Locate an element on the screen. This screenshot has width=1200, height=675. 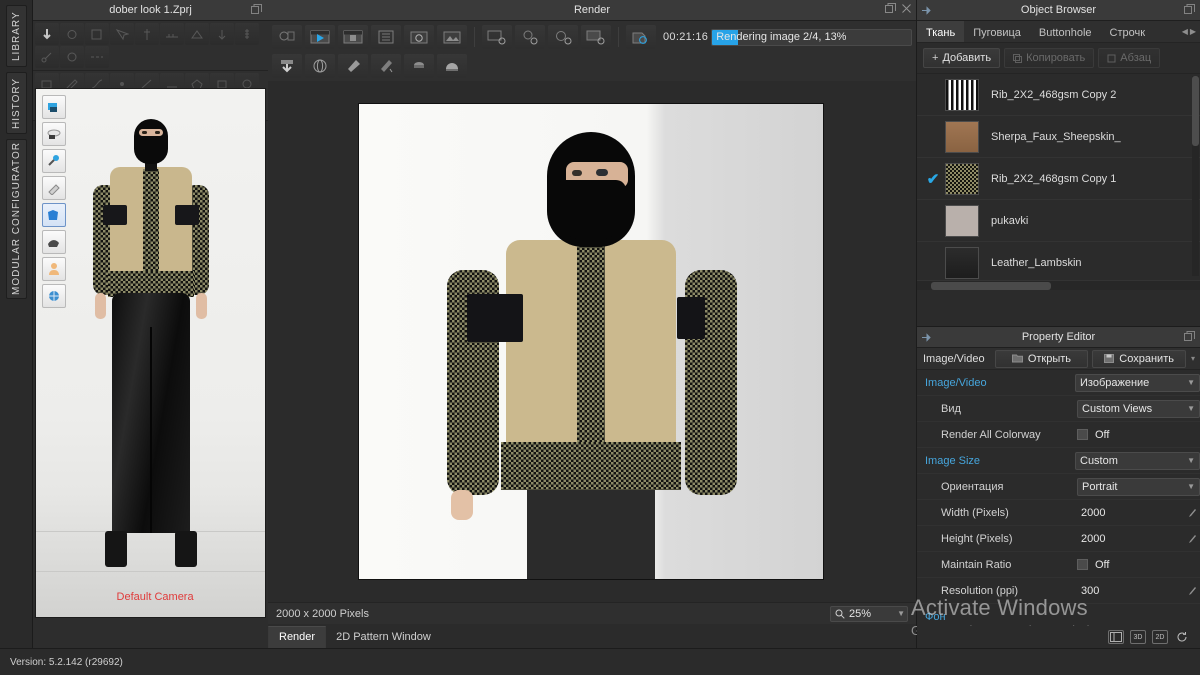
chevron-right-icon: ▶ is located at coordinates (1193, 31).